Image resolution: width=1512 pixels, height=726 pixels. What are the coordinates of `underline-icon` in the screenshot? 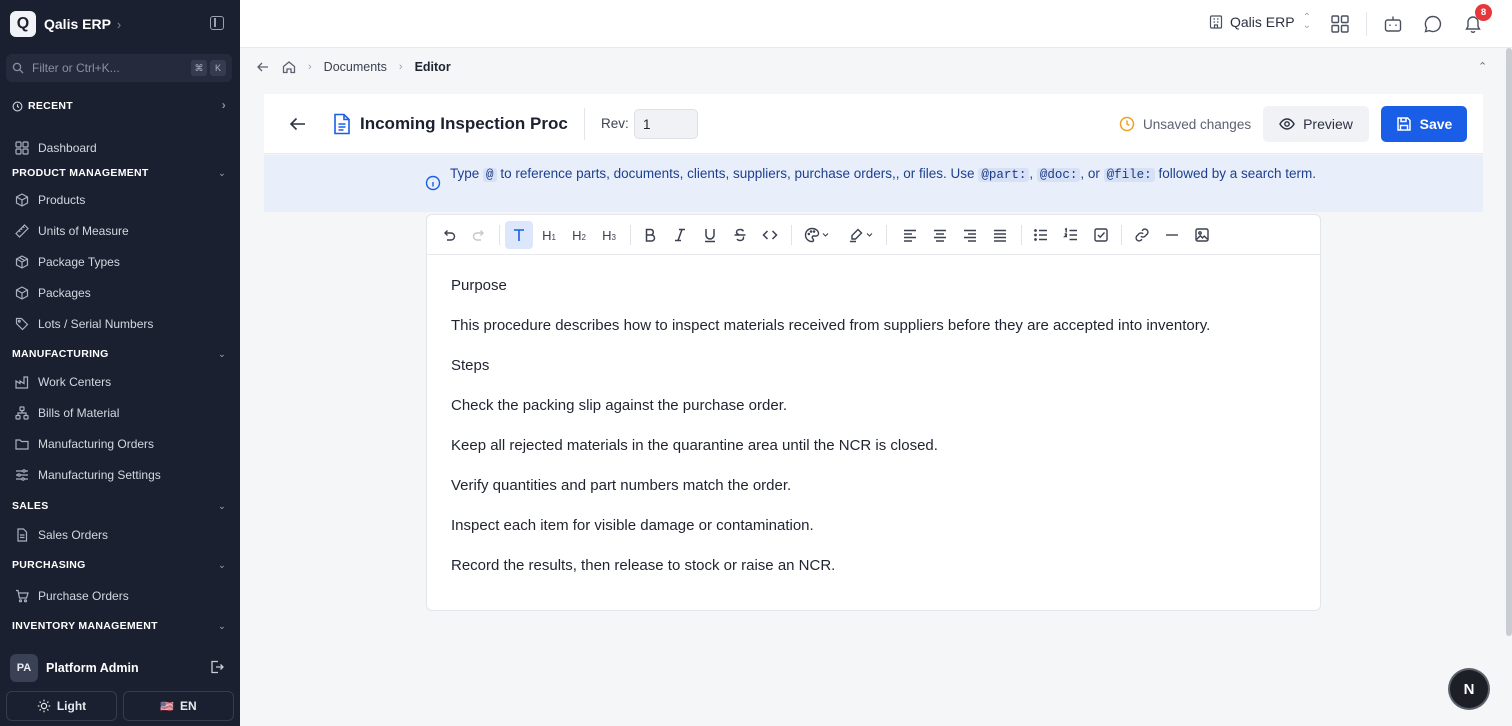 It's located at (710, 235).